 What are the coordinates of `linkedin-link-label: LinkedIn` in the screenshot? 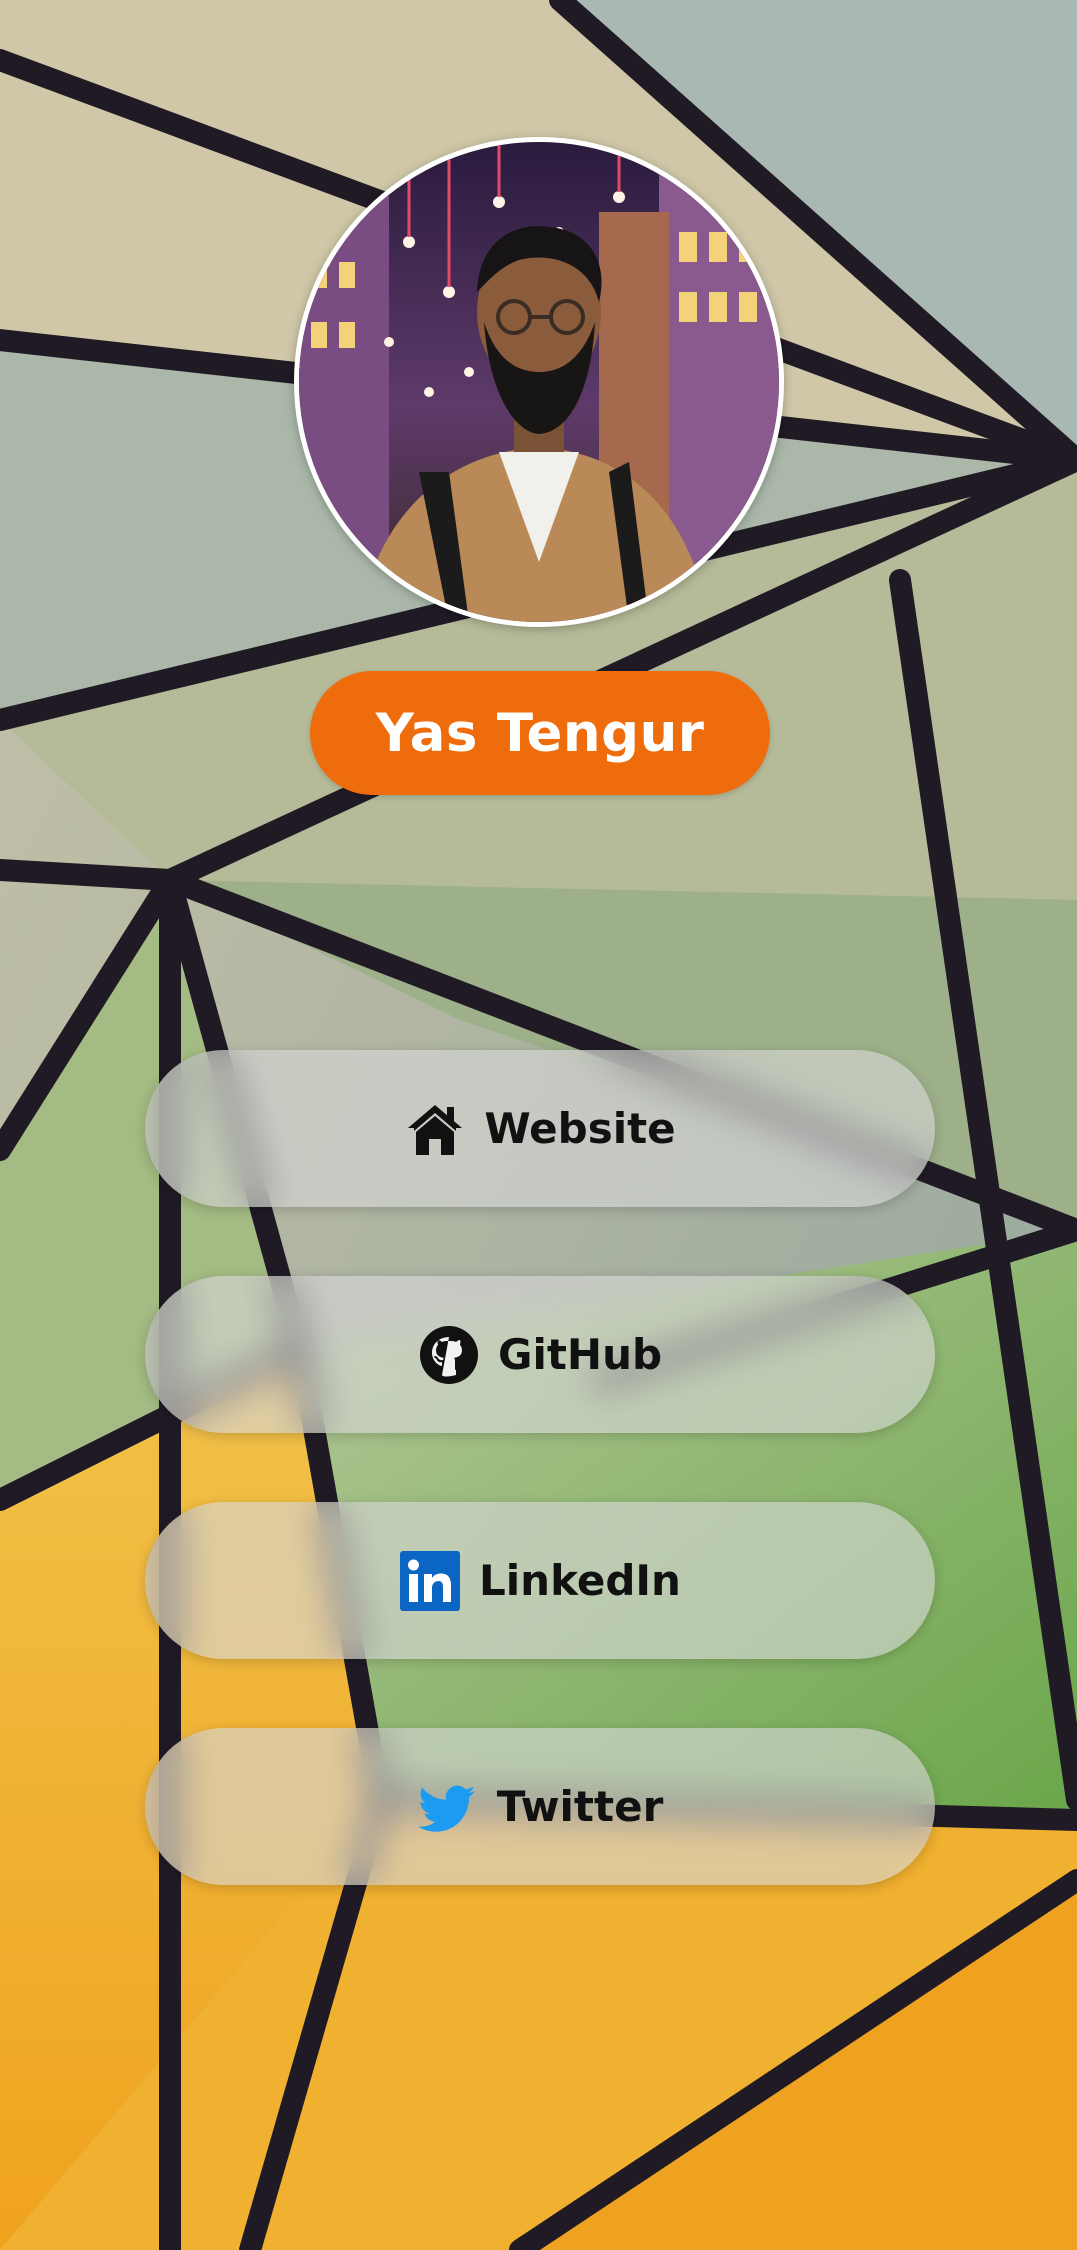 It's located at (580, 1580).